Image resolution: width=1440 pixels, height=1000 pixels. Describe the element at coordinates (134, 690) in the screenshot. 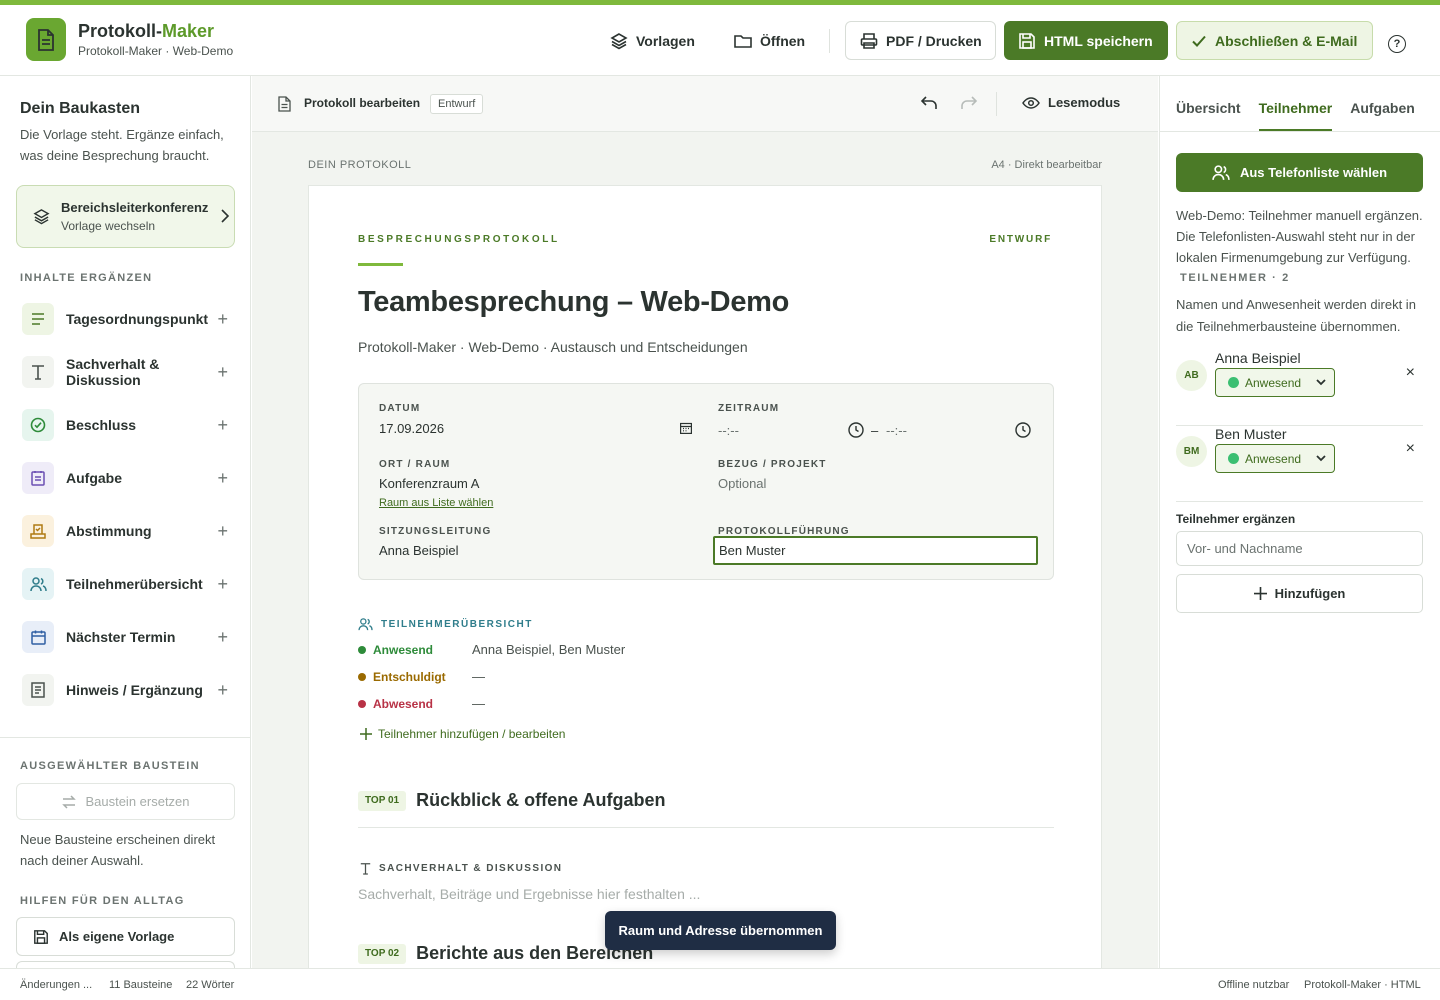

I see `block-label: Hinweis / Ergänzung` at that location.